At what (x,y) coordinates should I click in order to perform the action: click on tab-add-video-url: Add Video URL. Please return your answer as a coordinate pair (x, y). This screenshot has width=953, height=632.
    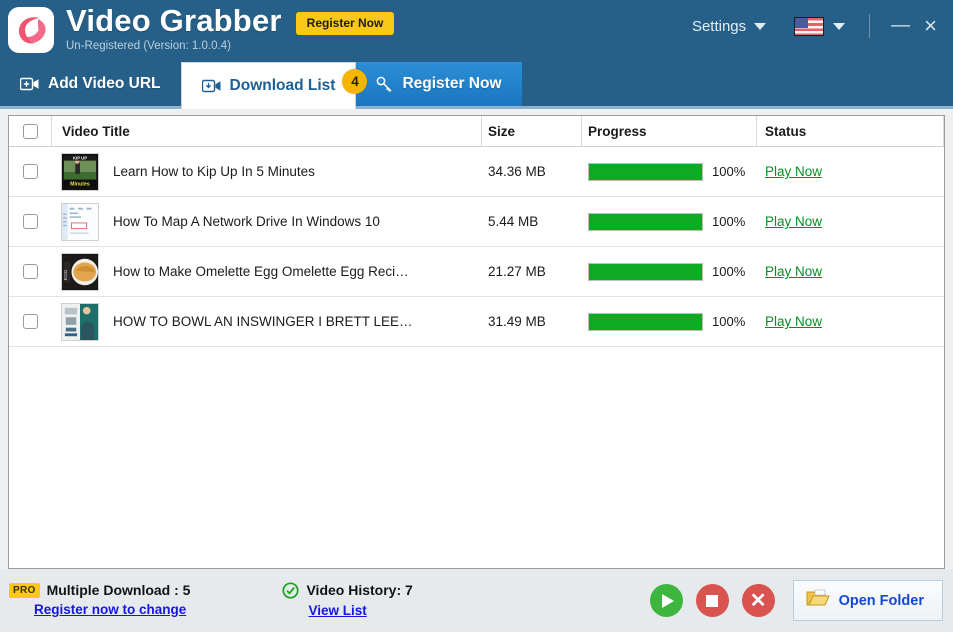
    Looking at the image, I should click on (90, 84).